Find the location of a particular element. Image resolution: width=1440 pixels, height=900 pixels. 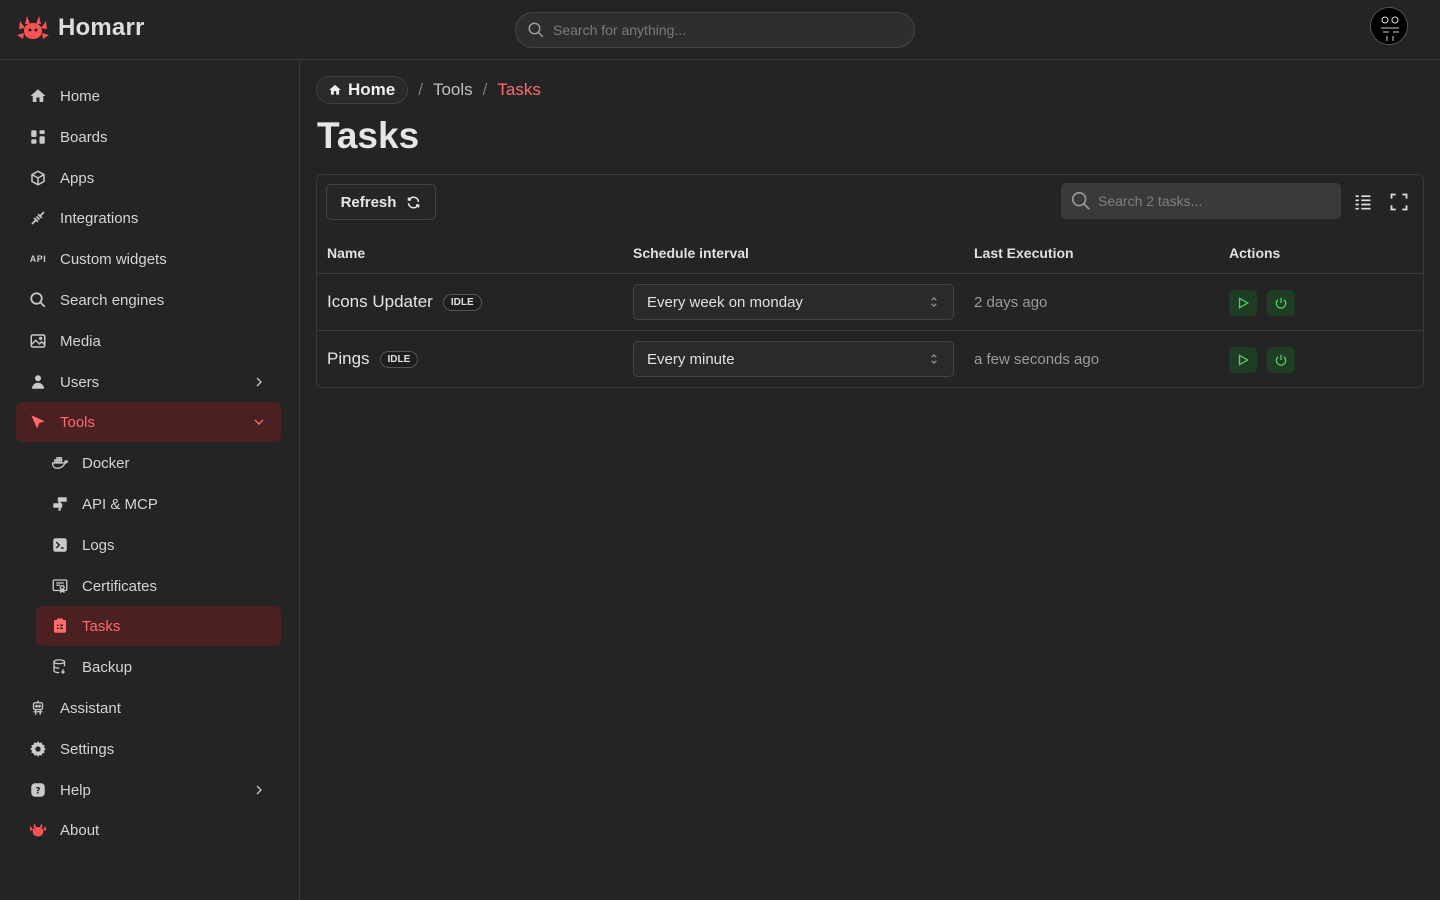

schedule-interval-value: Every minute is located at coordinates (691, 359).